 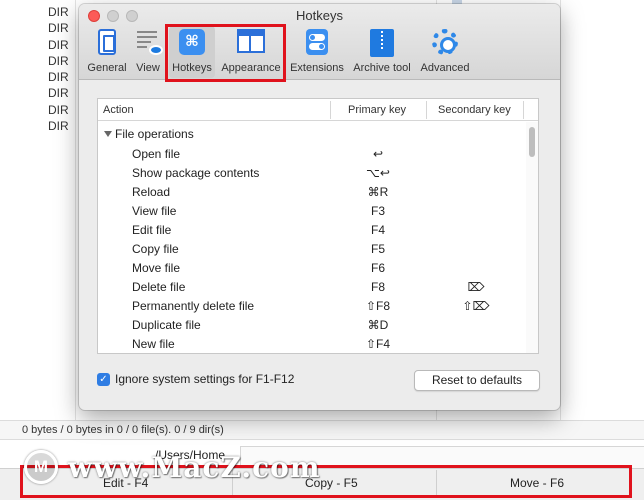 I want to click on table-row: Permanently delete file ⇧F8 ⇧⌦, so click(x=313, y=306).